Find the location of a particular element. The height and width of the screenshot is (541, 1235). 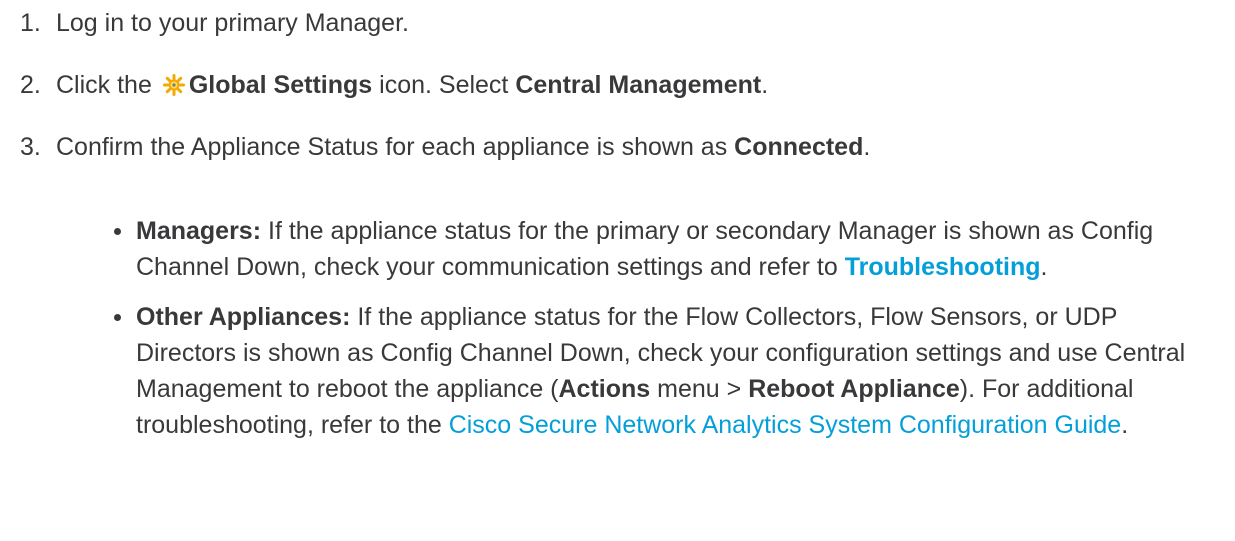

other-appliances-label: Other Appliances: is located at coordinates (243, 317).